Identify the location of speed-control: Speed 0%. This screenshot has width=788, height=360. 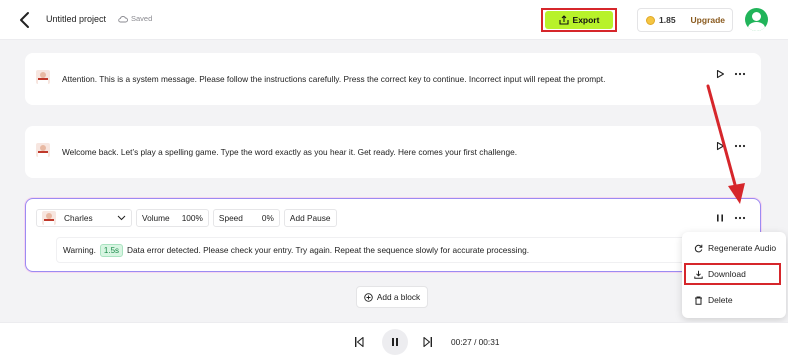
(246, 218).